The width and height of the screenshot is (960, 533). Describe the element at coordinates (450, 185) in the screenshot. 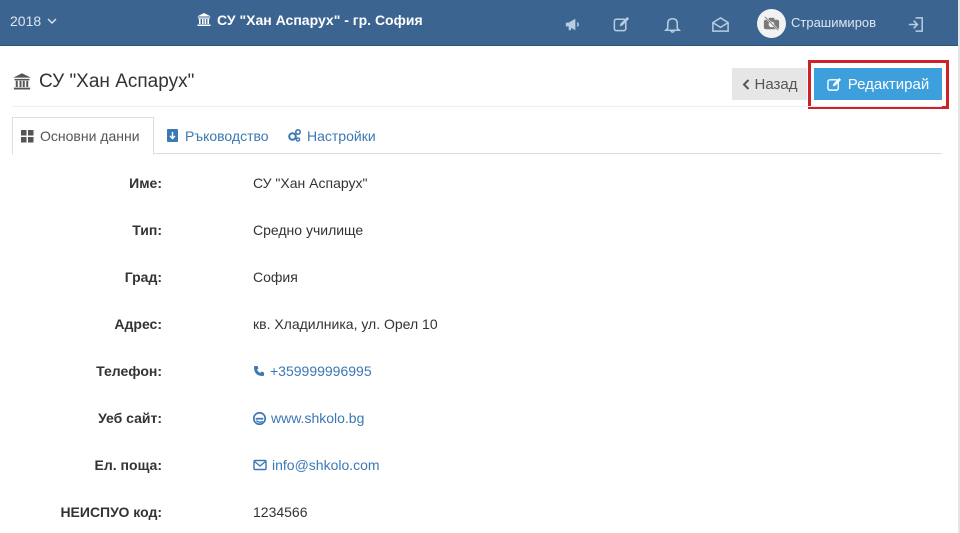

I see `detail-row-name: Име: СУ "Хан Аспарух"` at that location.